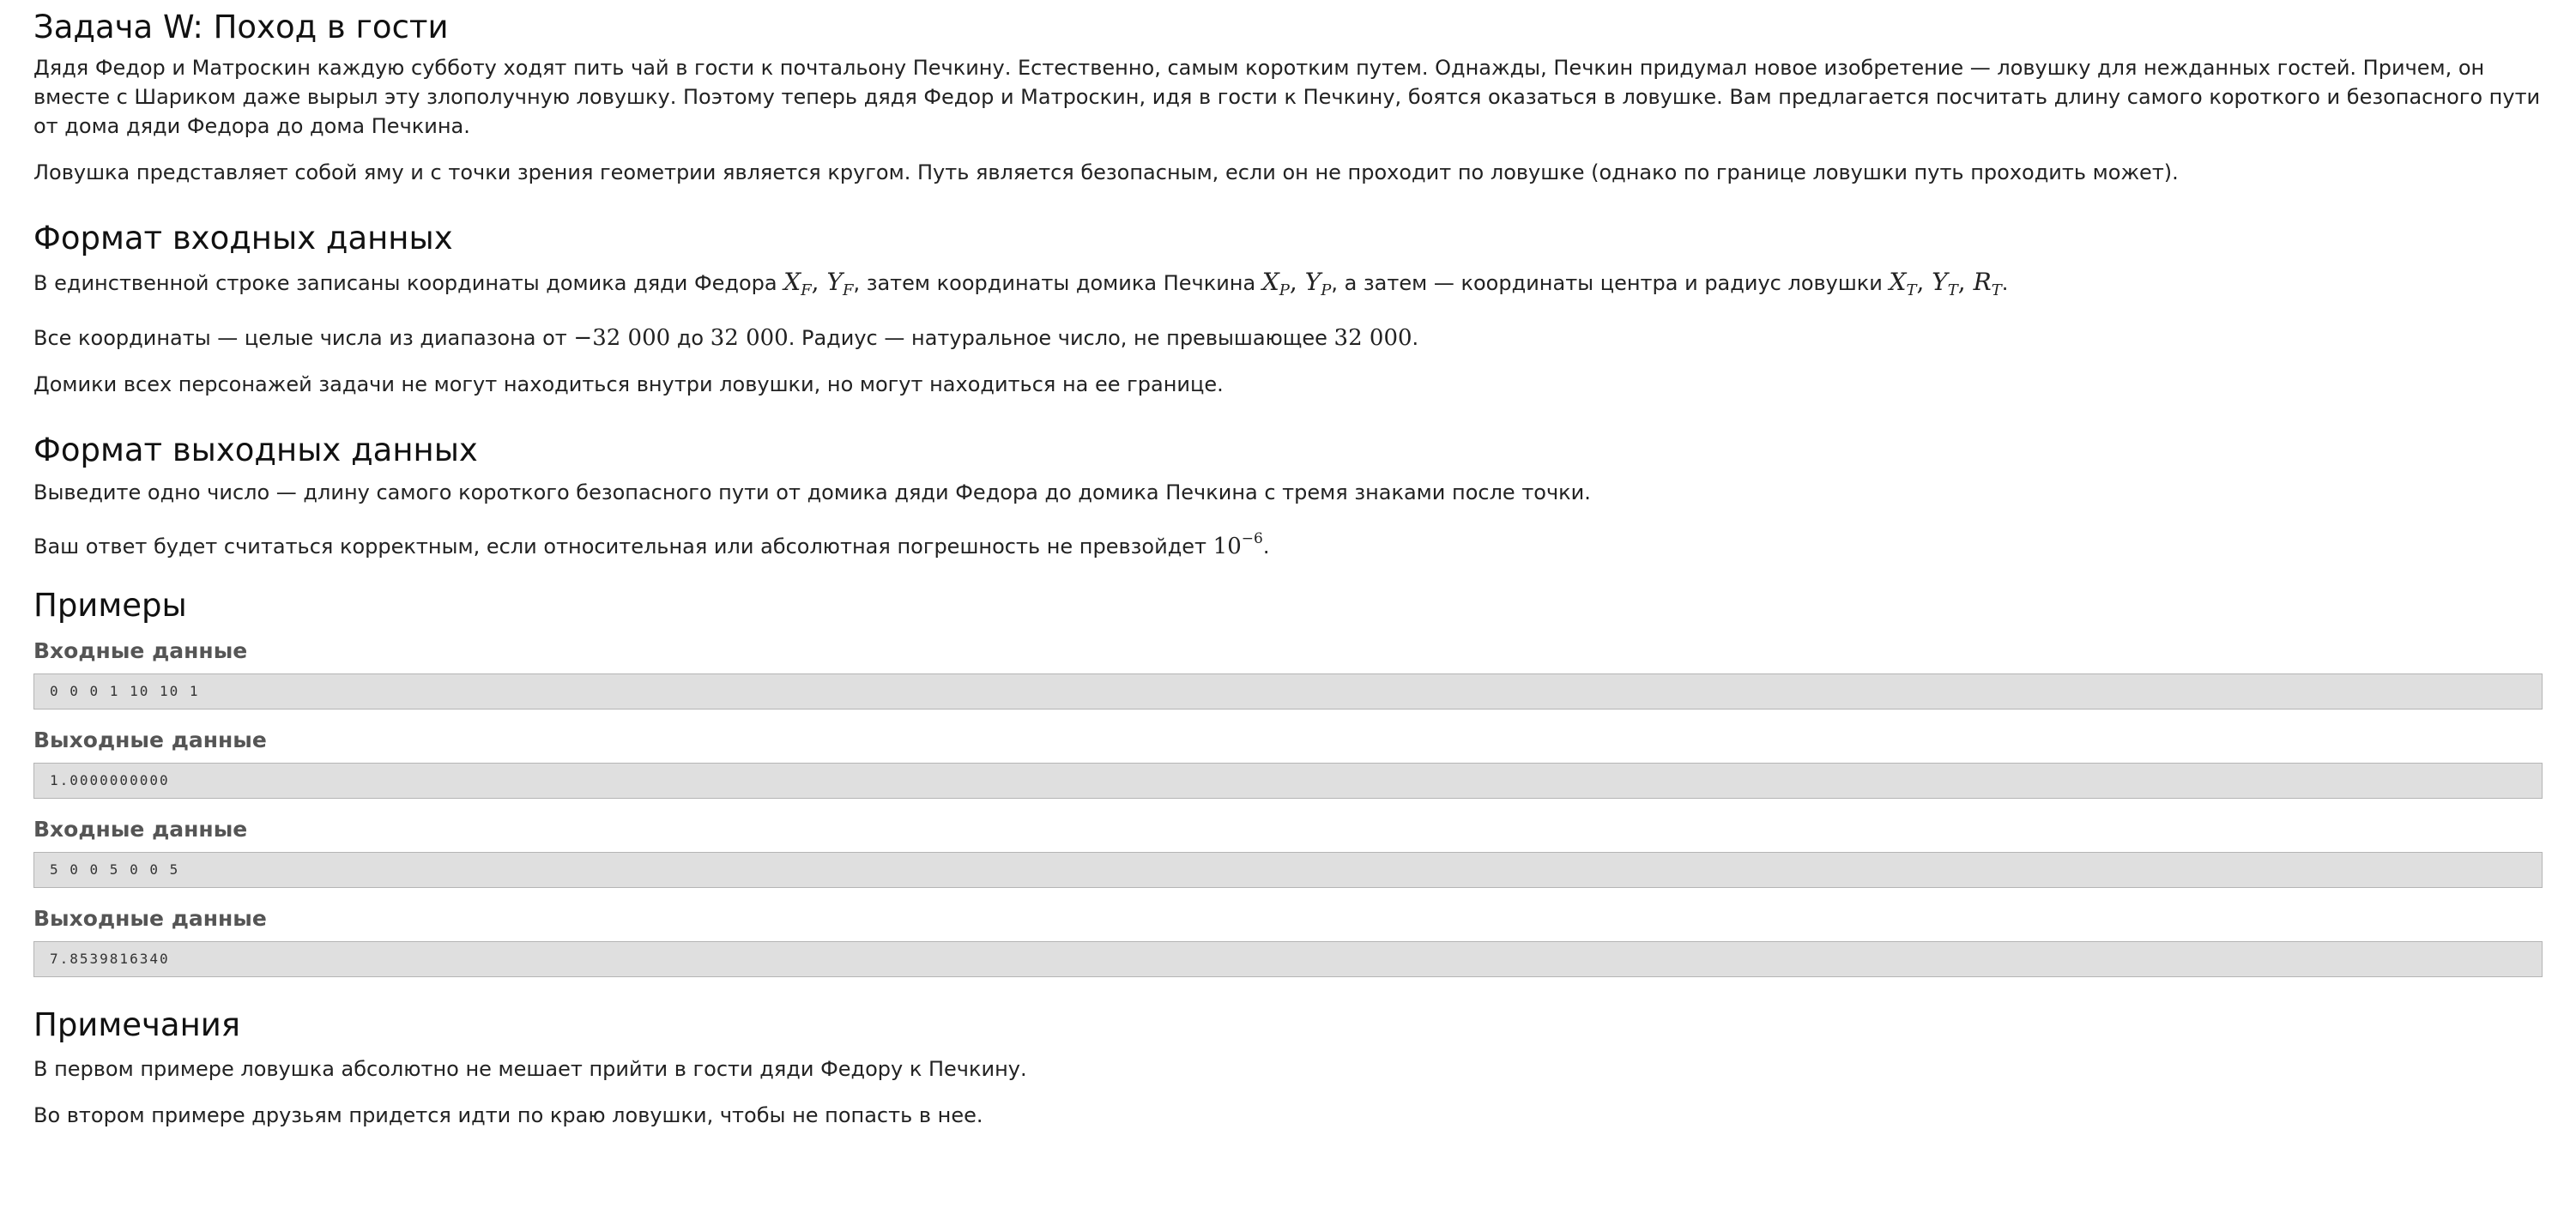 The width and height of the screenshot is (2576, 1232). What do you see at coordinates (818, 283) in the screenshot?
I see `fedor-coordinates-math: XF, YF` at bounding box center [818, 283].